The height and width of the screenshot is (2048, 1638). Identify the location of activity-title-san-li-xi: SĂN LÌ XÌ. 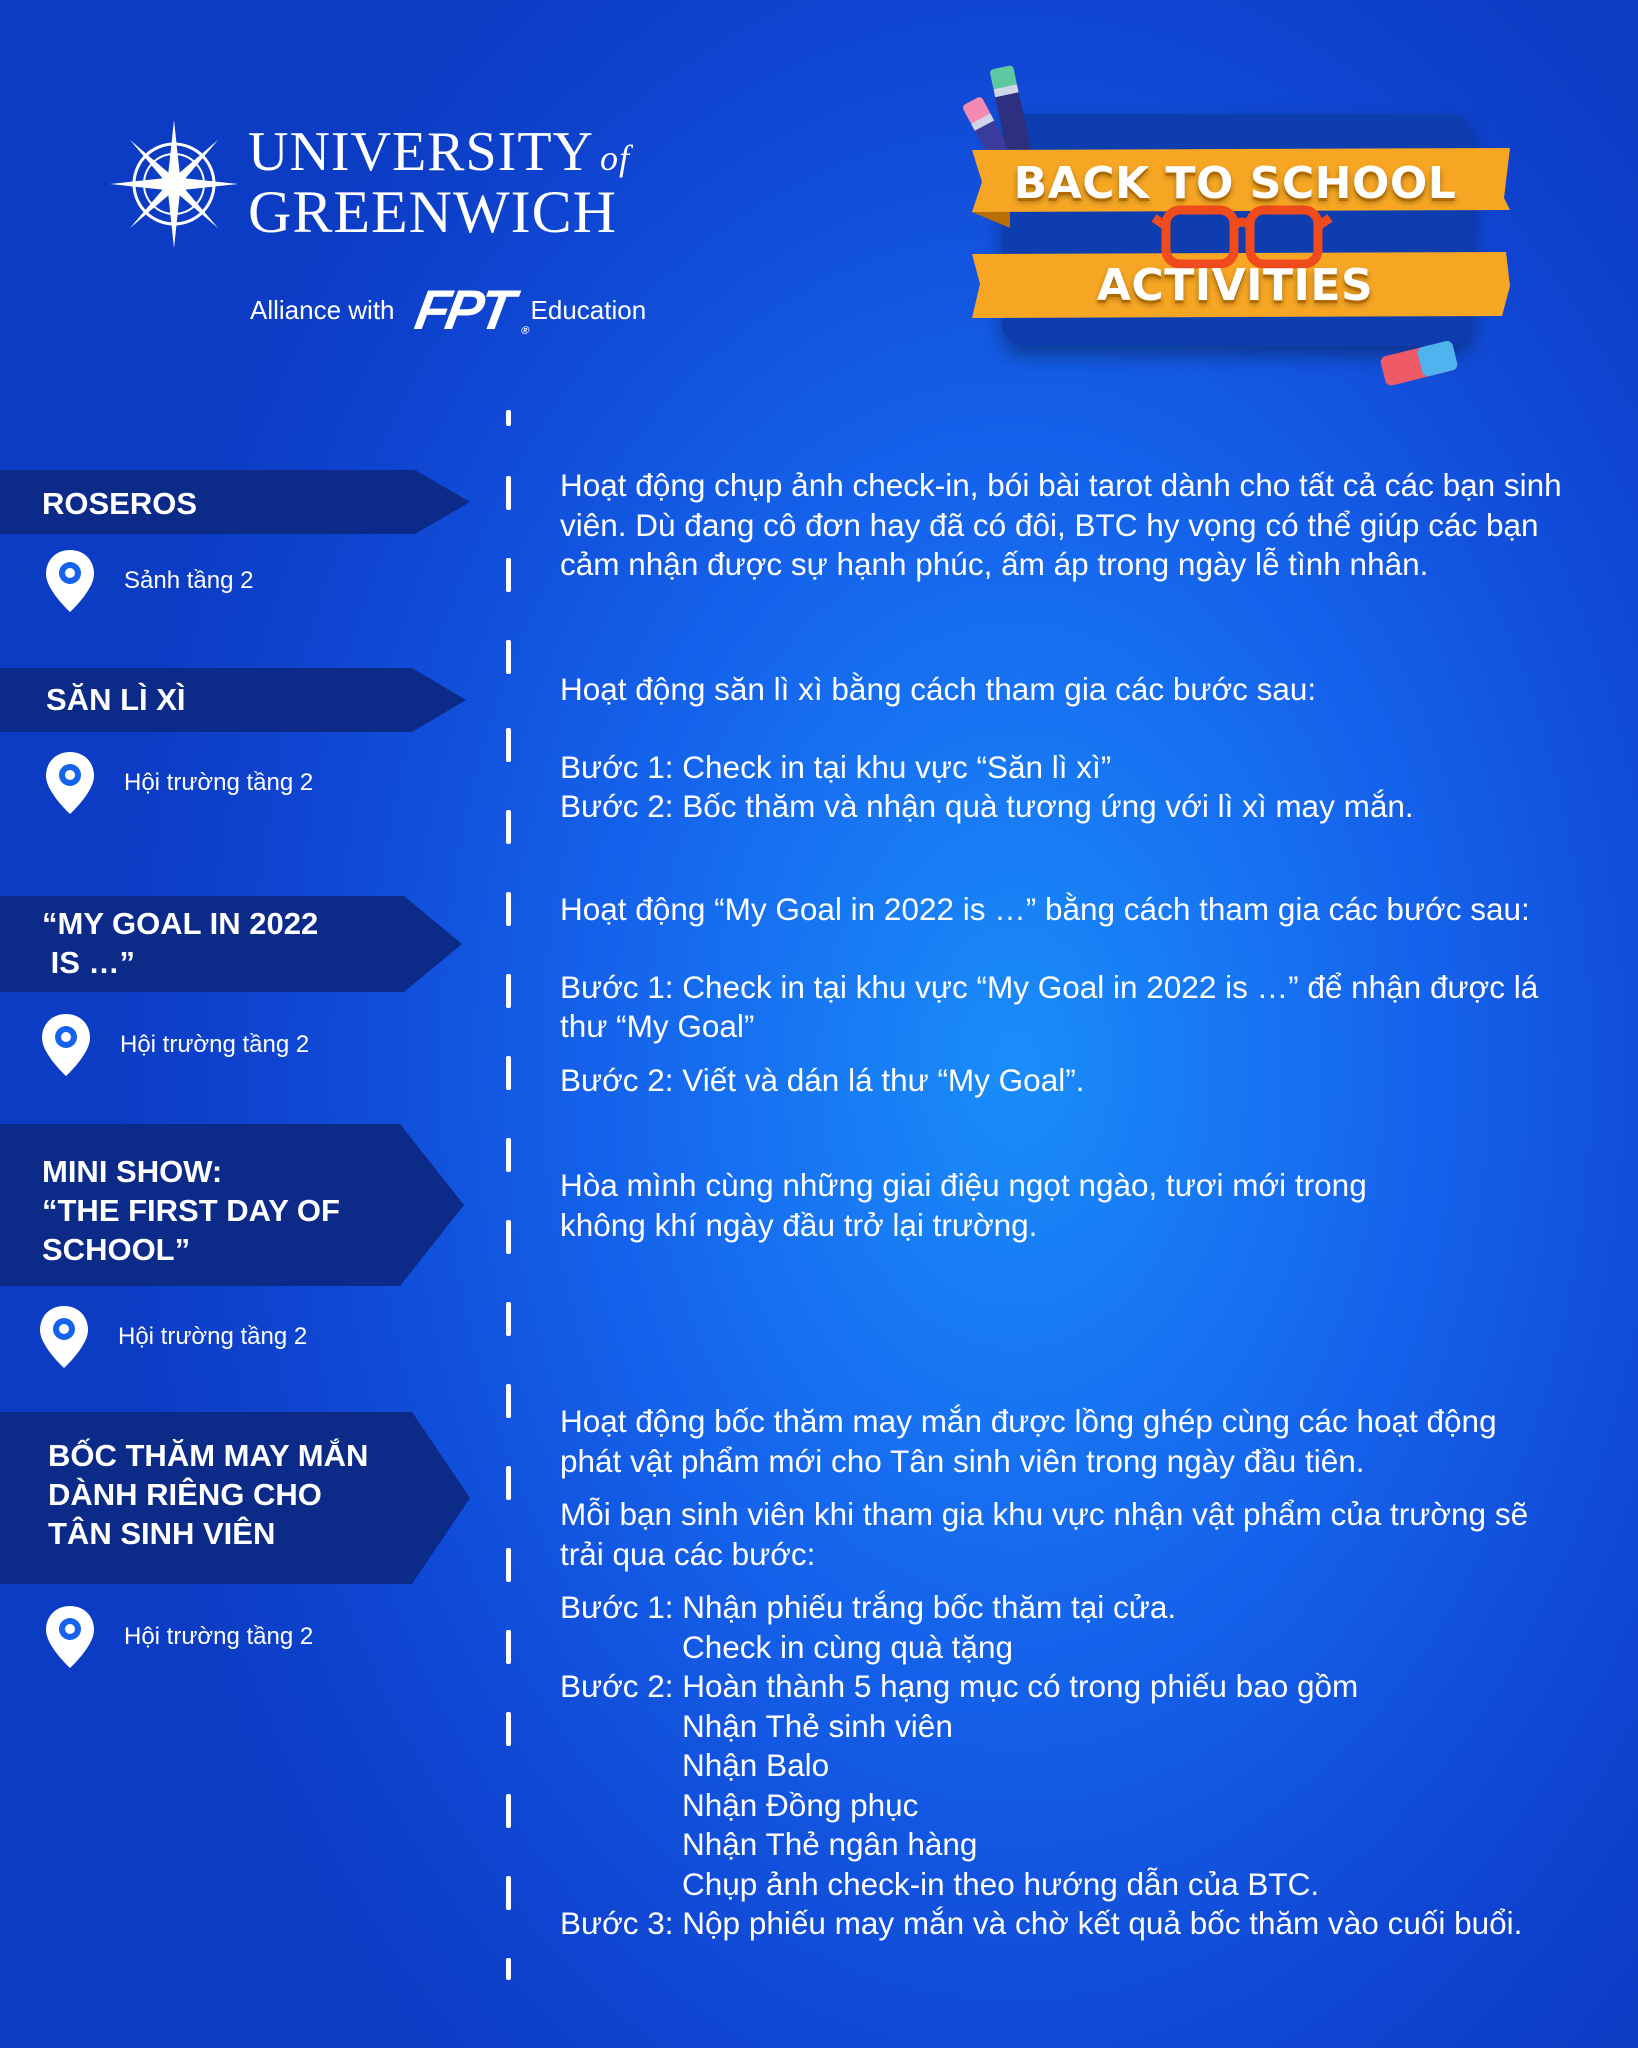
(233, 700).